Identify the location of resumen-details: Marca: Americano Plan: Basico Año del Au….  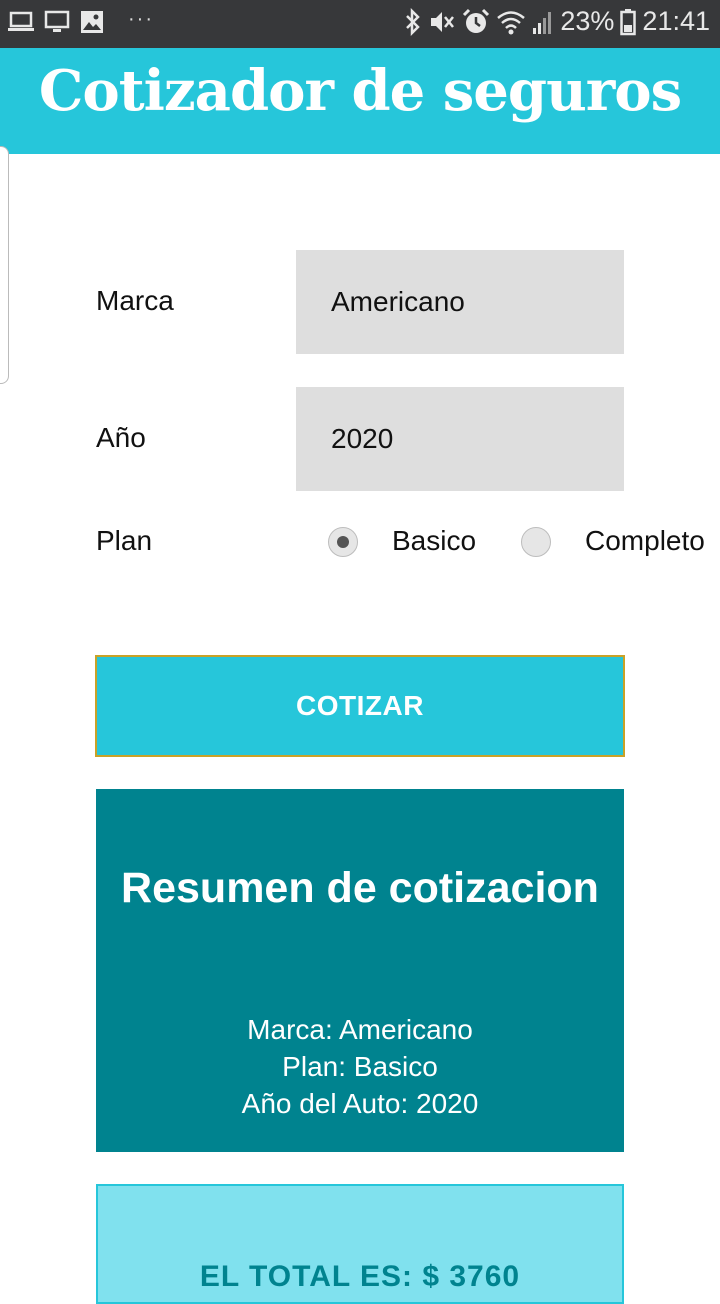
(360, 1066).